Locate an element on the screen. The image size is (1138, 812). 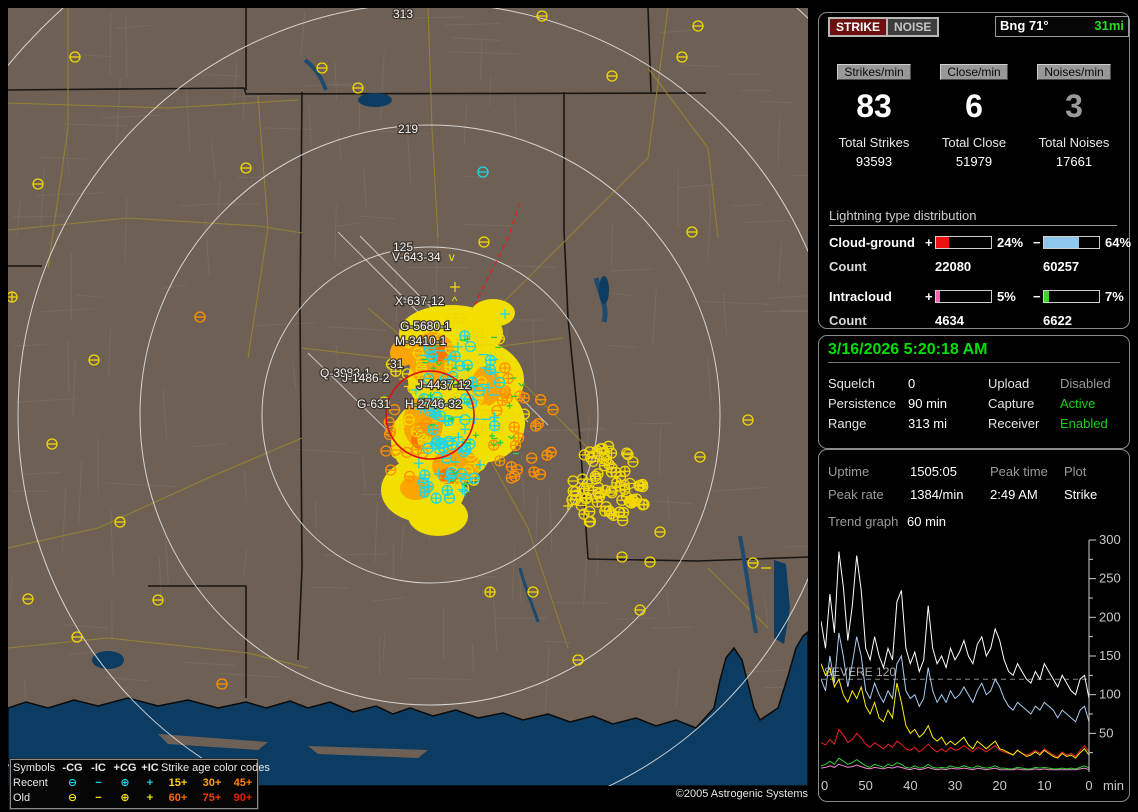
range-label: Range is located at coordinates (847, 423).